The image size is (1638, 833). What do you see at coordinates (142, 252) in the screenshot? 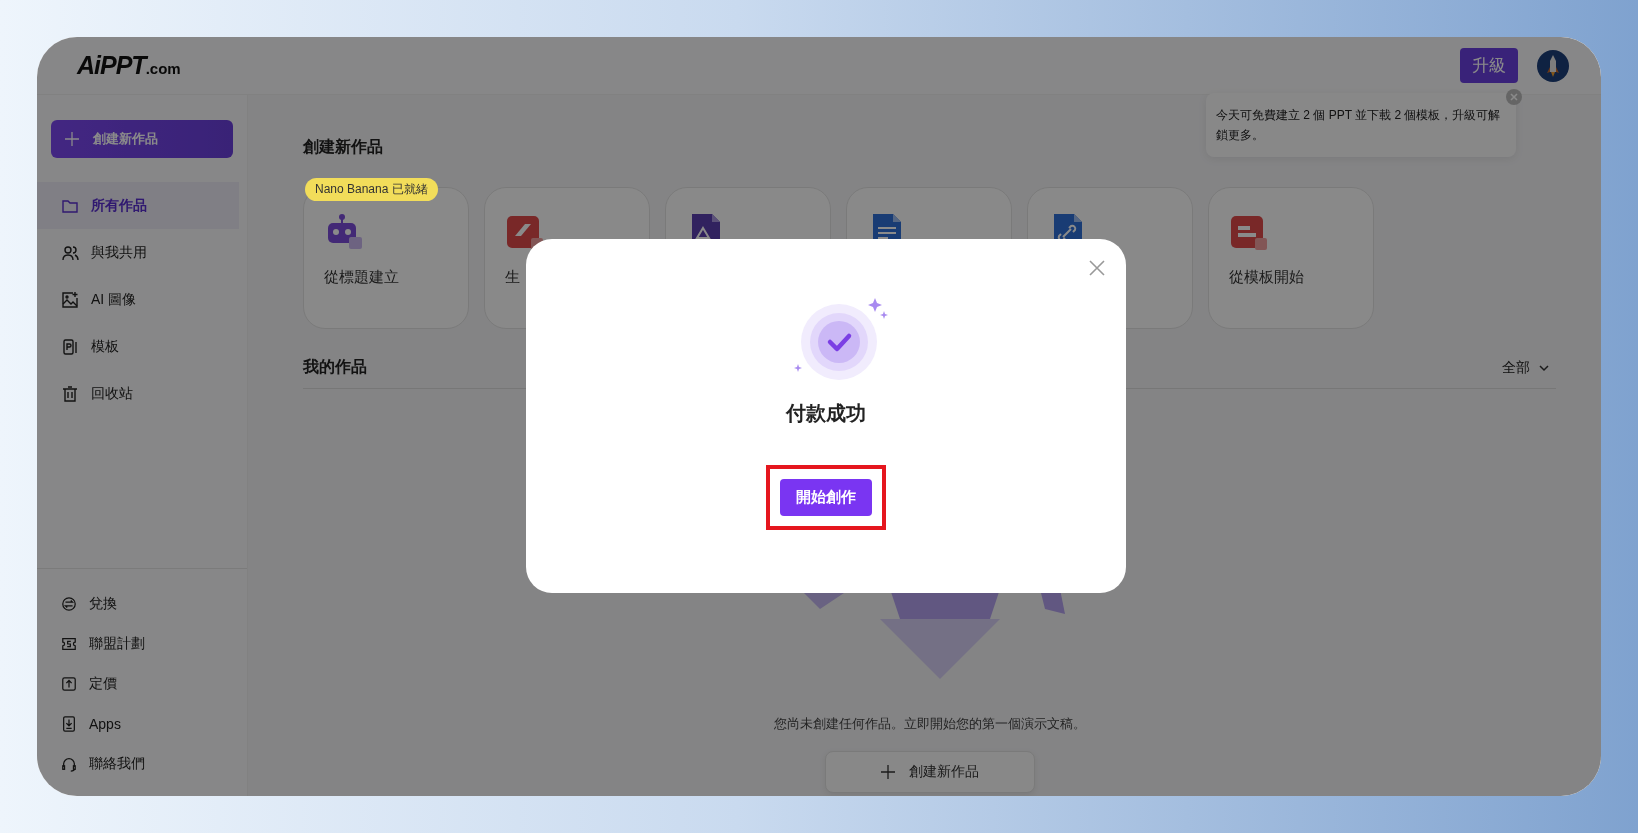
I see `sidebar-item: 與我共用` at bounding box center [142, 252].